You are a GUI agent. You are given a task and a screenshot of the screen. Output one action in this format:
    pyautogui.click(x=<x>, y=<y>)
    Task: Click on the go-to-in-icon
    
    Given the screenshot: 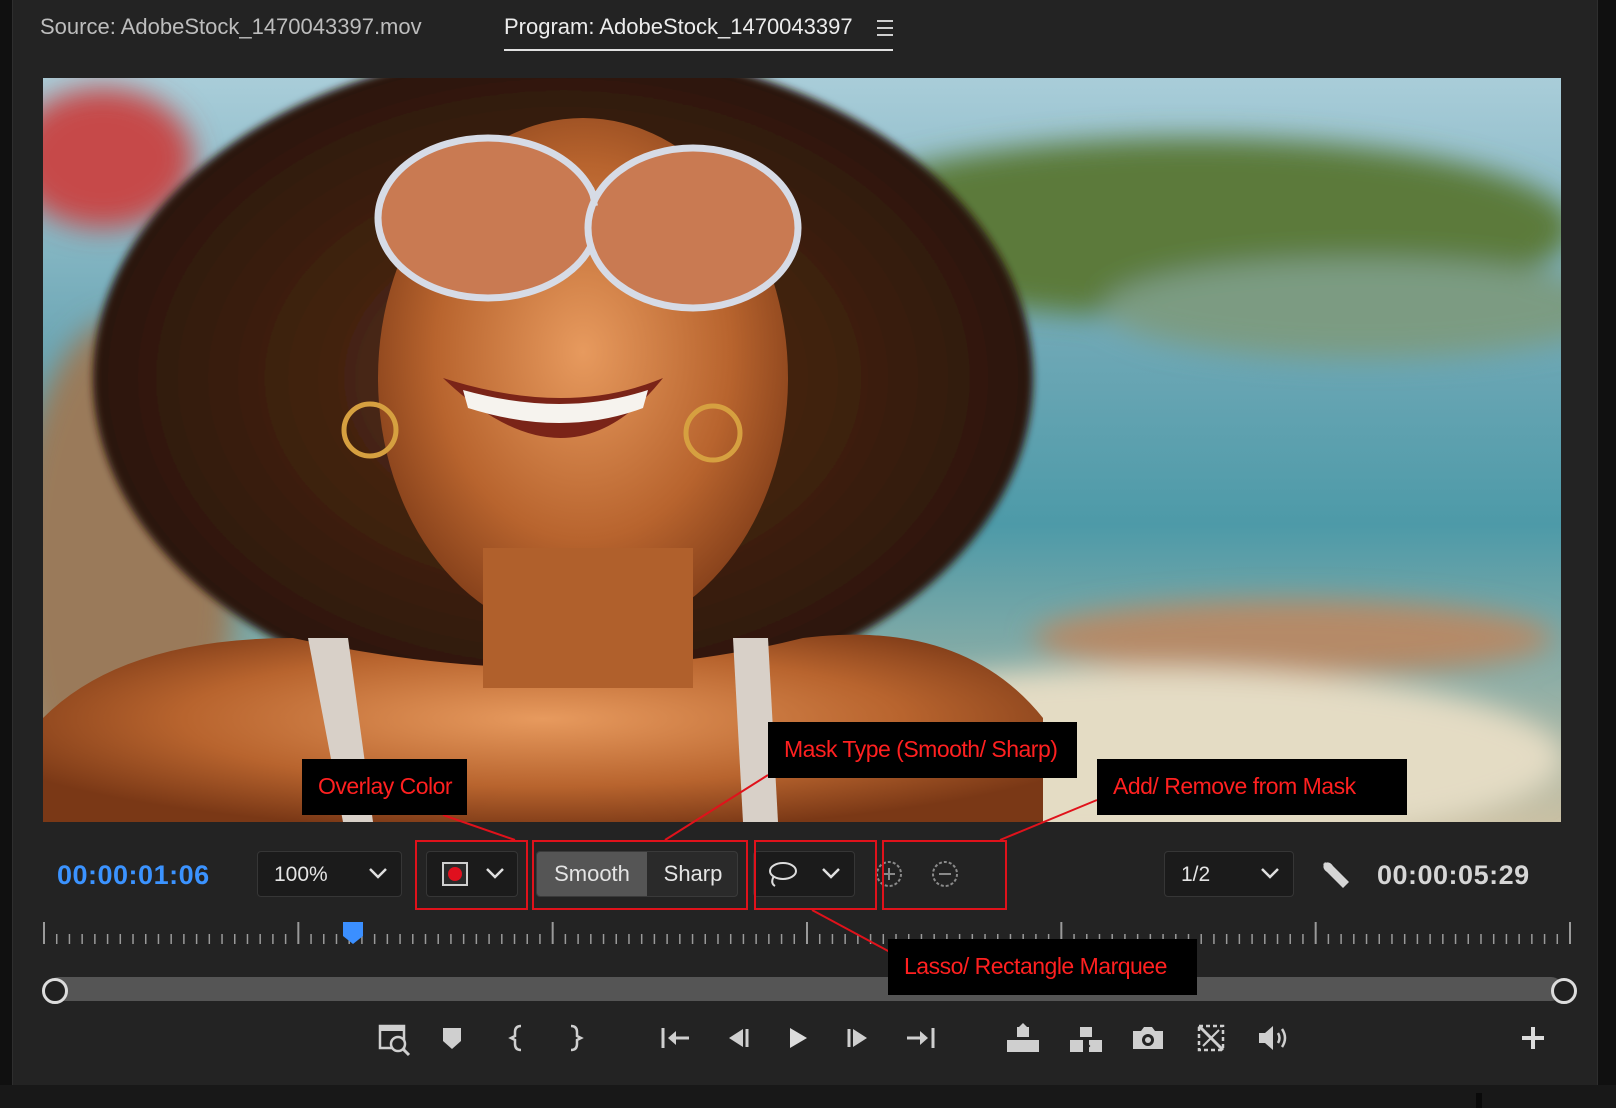 What is the action you would take?
    pyautogui.click(x=675, y=1038)
    